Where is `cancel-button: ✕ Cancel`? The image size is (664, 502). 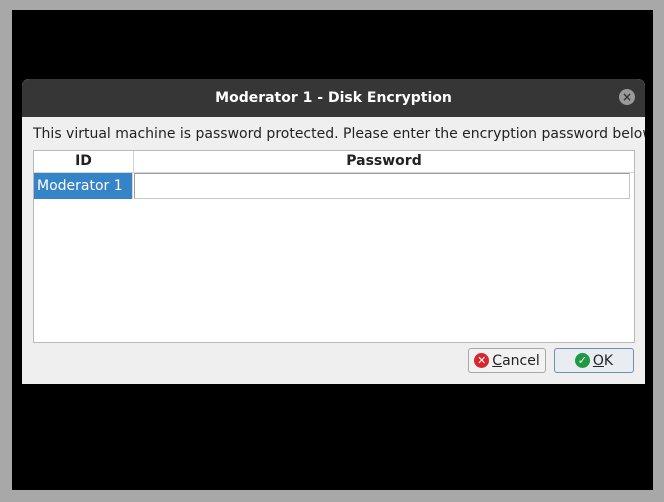
cancel-button: ✕ Cancel is located at coordinates (507, 360).